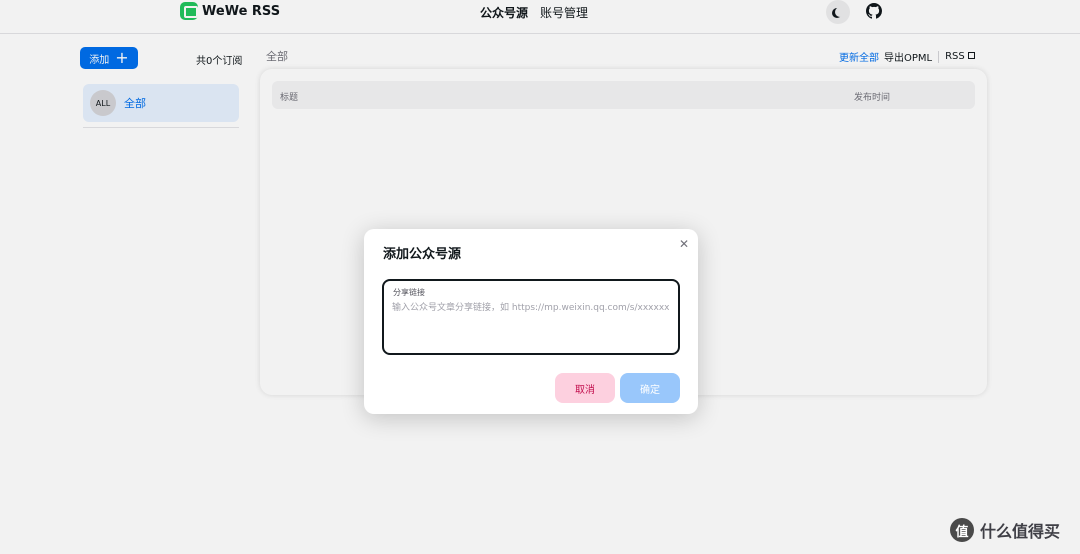 Image resolution: width=1080 pixels, height=554 pixels. I want to click on add-feed-modal: 添加公众号源 ✕ 分享链接 取消 确定, so click(531, 321).